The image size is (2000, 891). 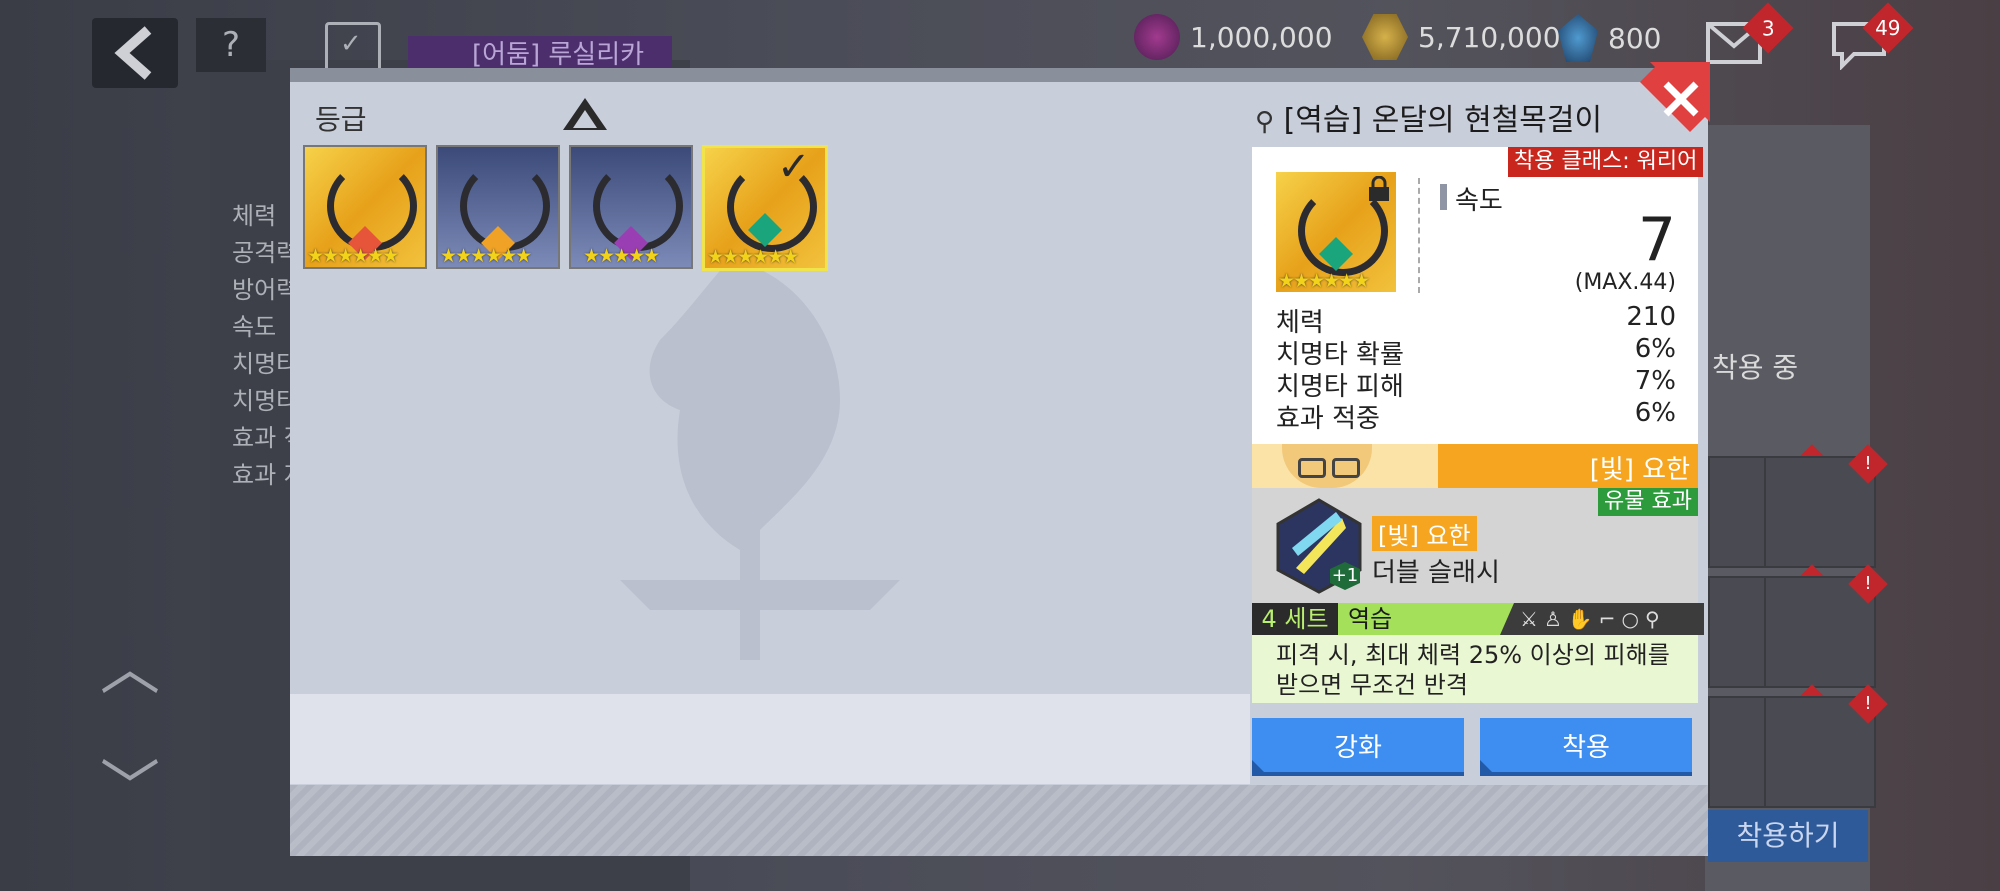 I want to click on mail-button: 3, so click(x=1750, y=33).